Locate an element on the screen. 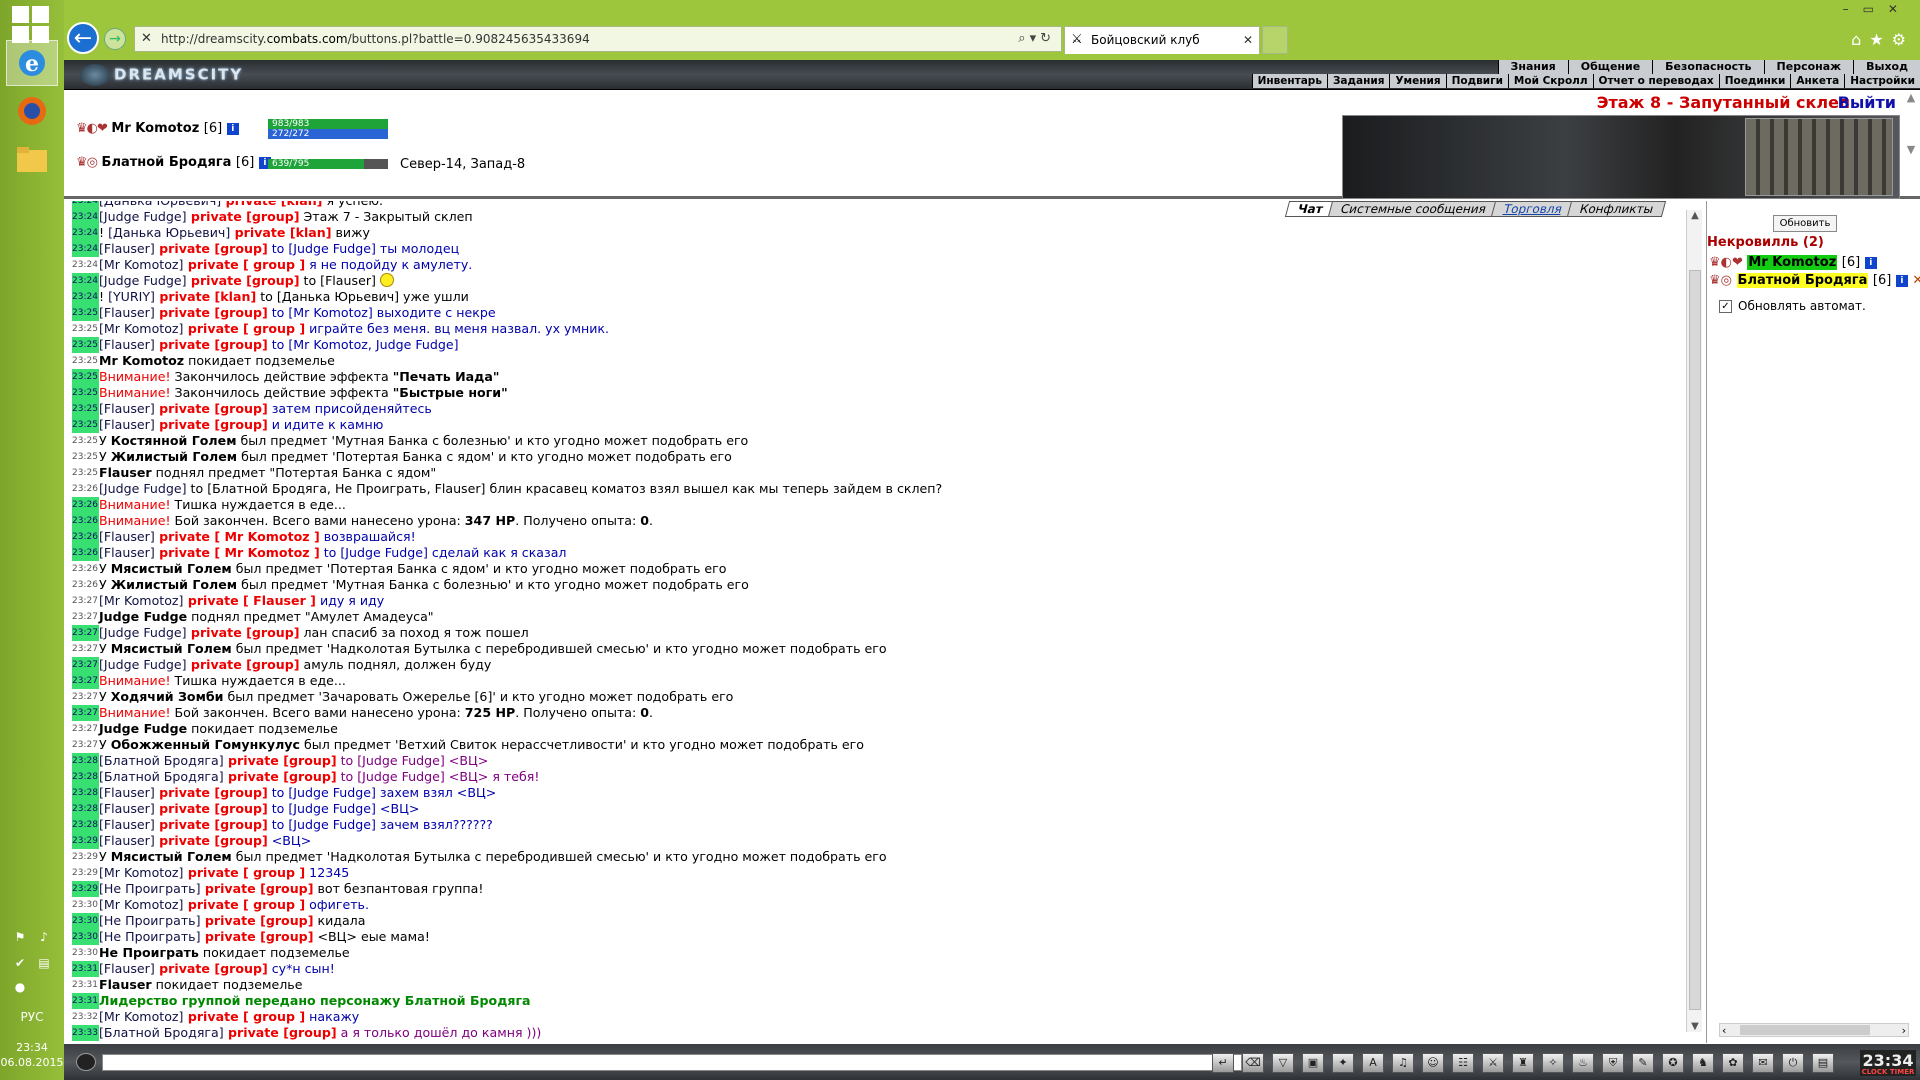 The width and height of the screenshot is (1920, 1080). search-icon: ⌕ is located at coordinates (1023, 38).